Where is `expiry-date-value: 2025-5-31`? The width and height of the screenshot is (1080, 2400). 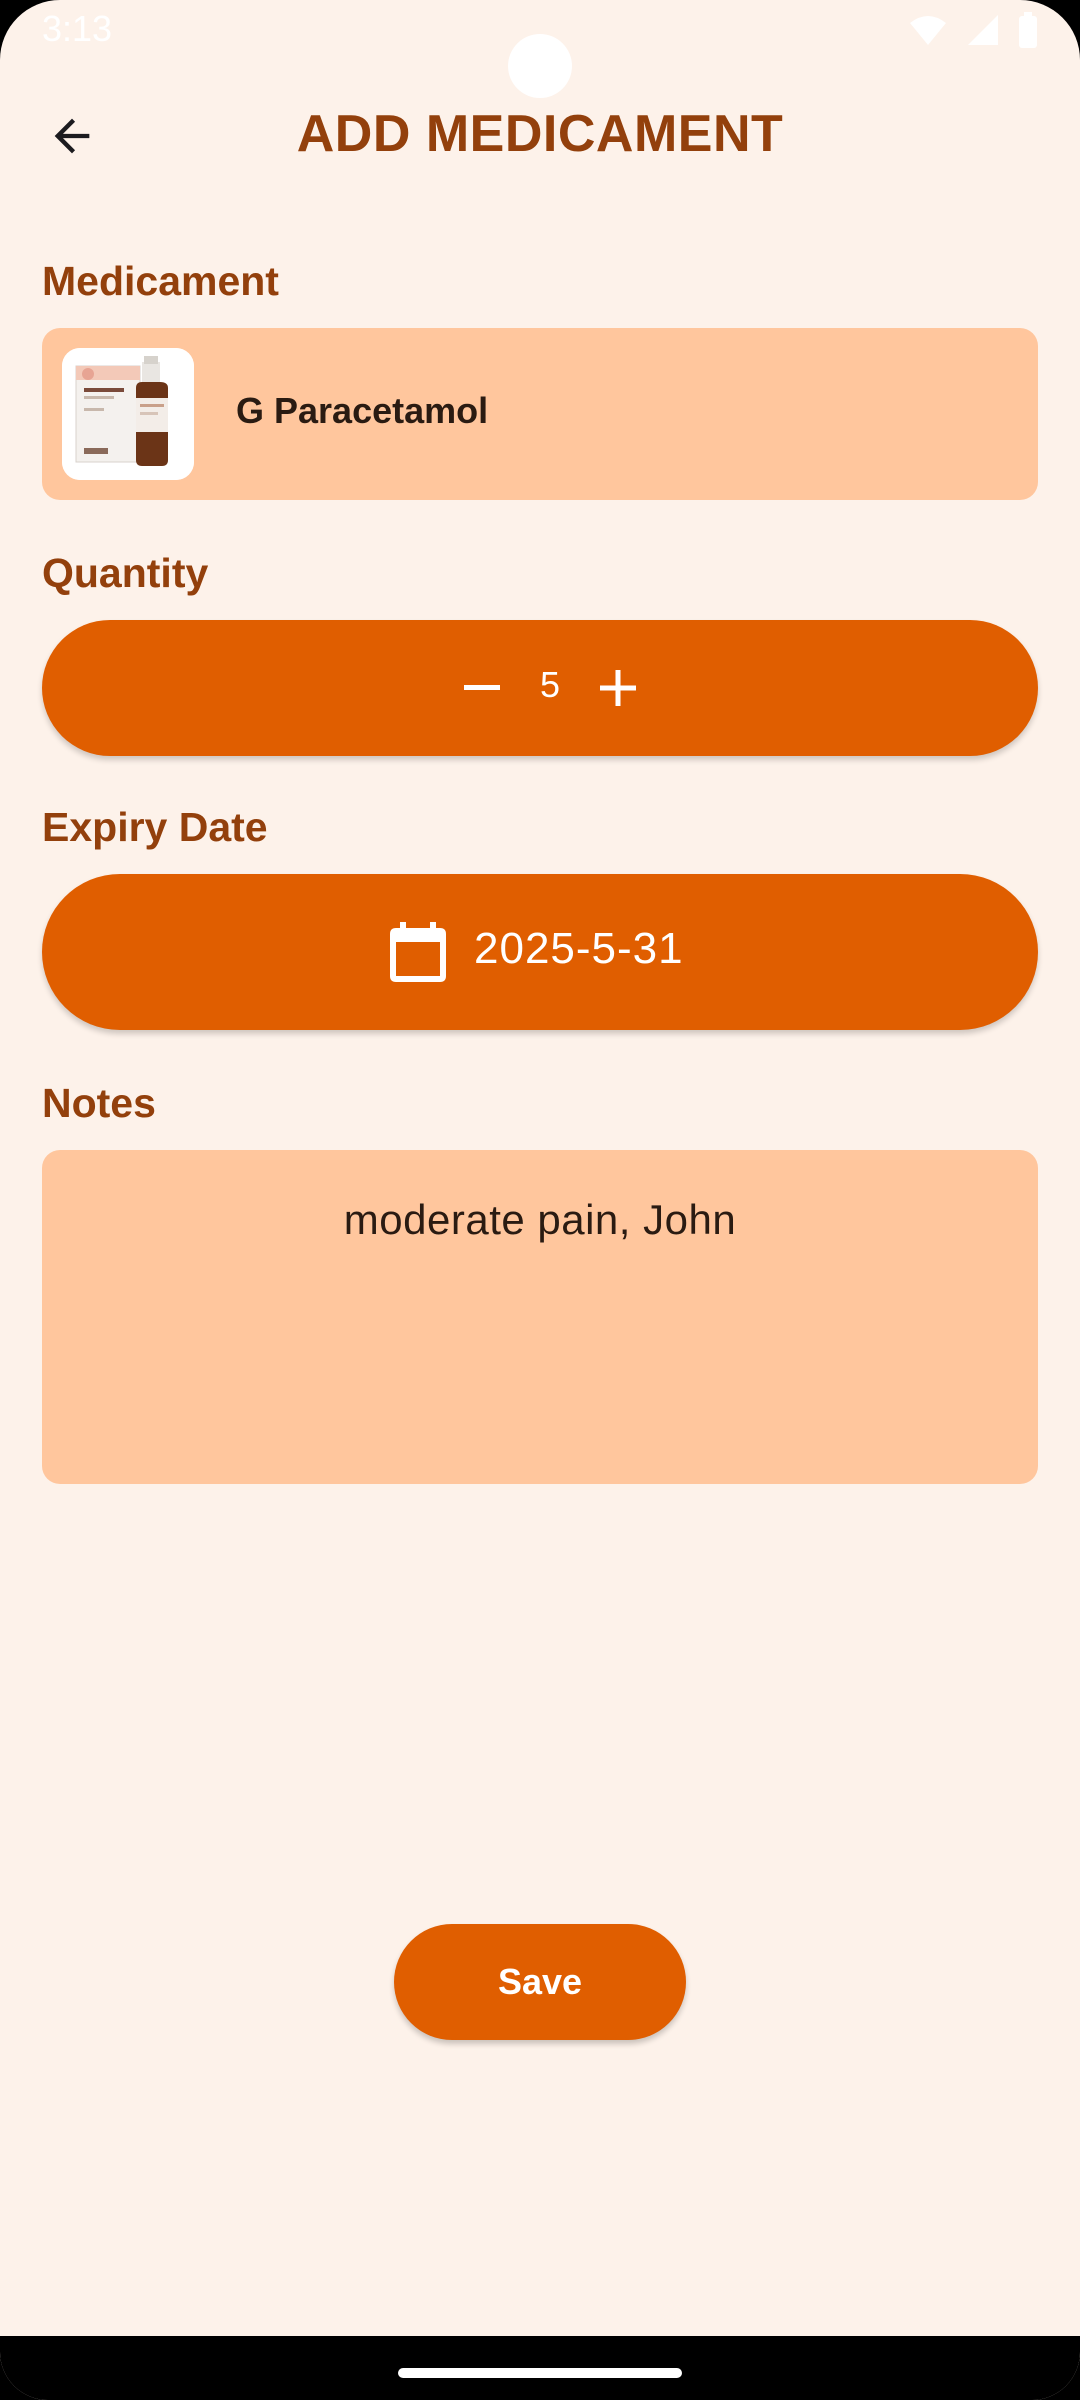
expiry-date-value: 2025-5-31 is located at coordinates (579, 948).